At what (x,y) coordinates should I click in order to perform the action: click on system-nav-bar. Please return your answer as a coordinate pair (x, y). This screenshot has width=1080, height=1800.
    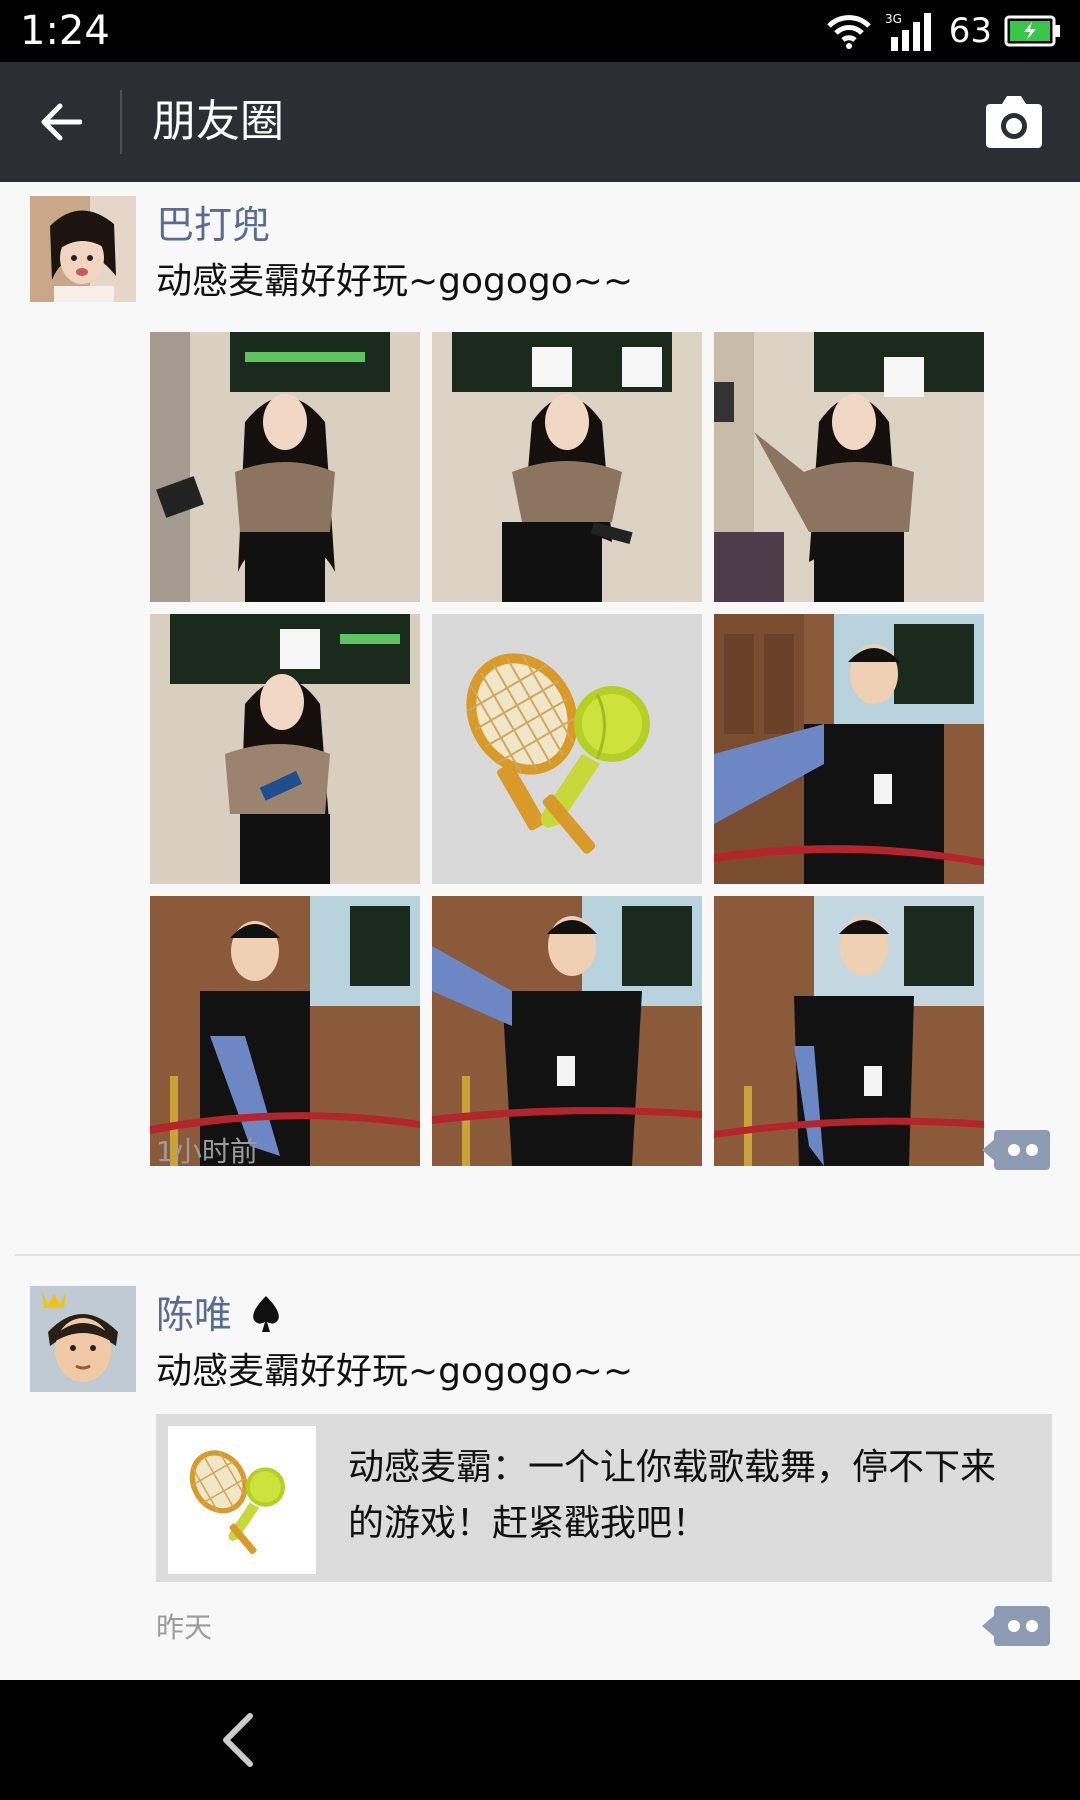
    Looking at the image, I should click on (540, 1740).